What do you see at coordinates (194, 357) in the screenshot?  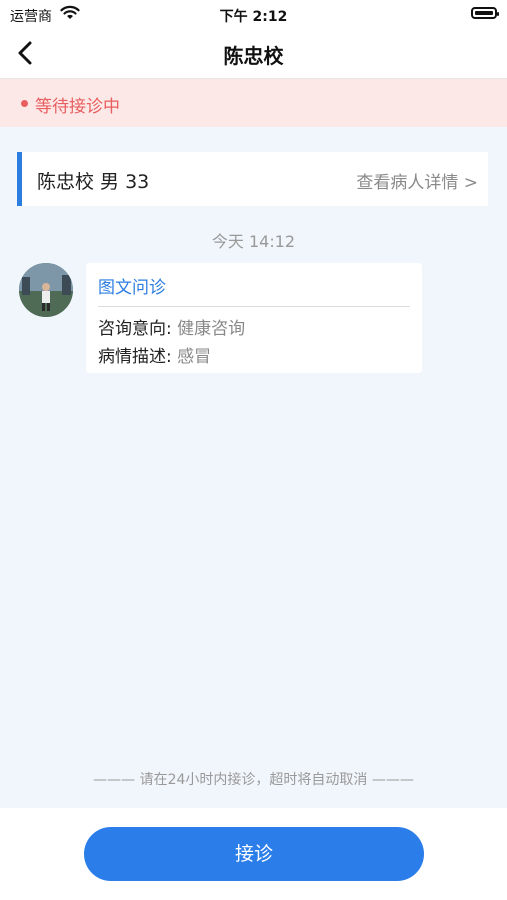 I see `condition-description-value: 感冒` at bounding box center [194, 357].